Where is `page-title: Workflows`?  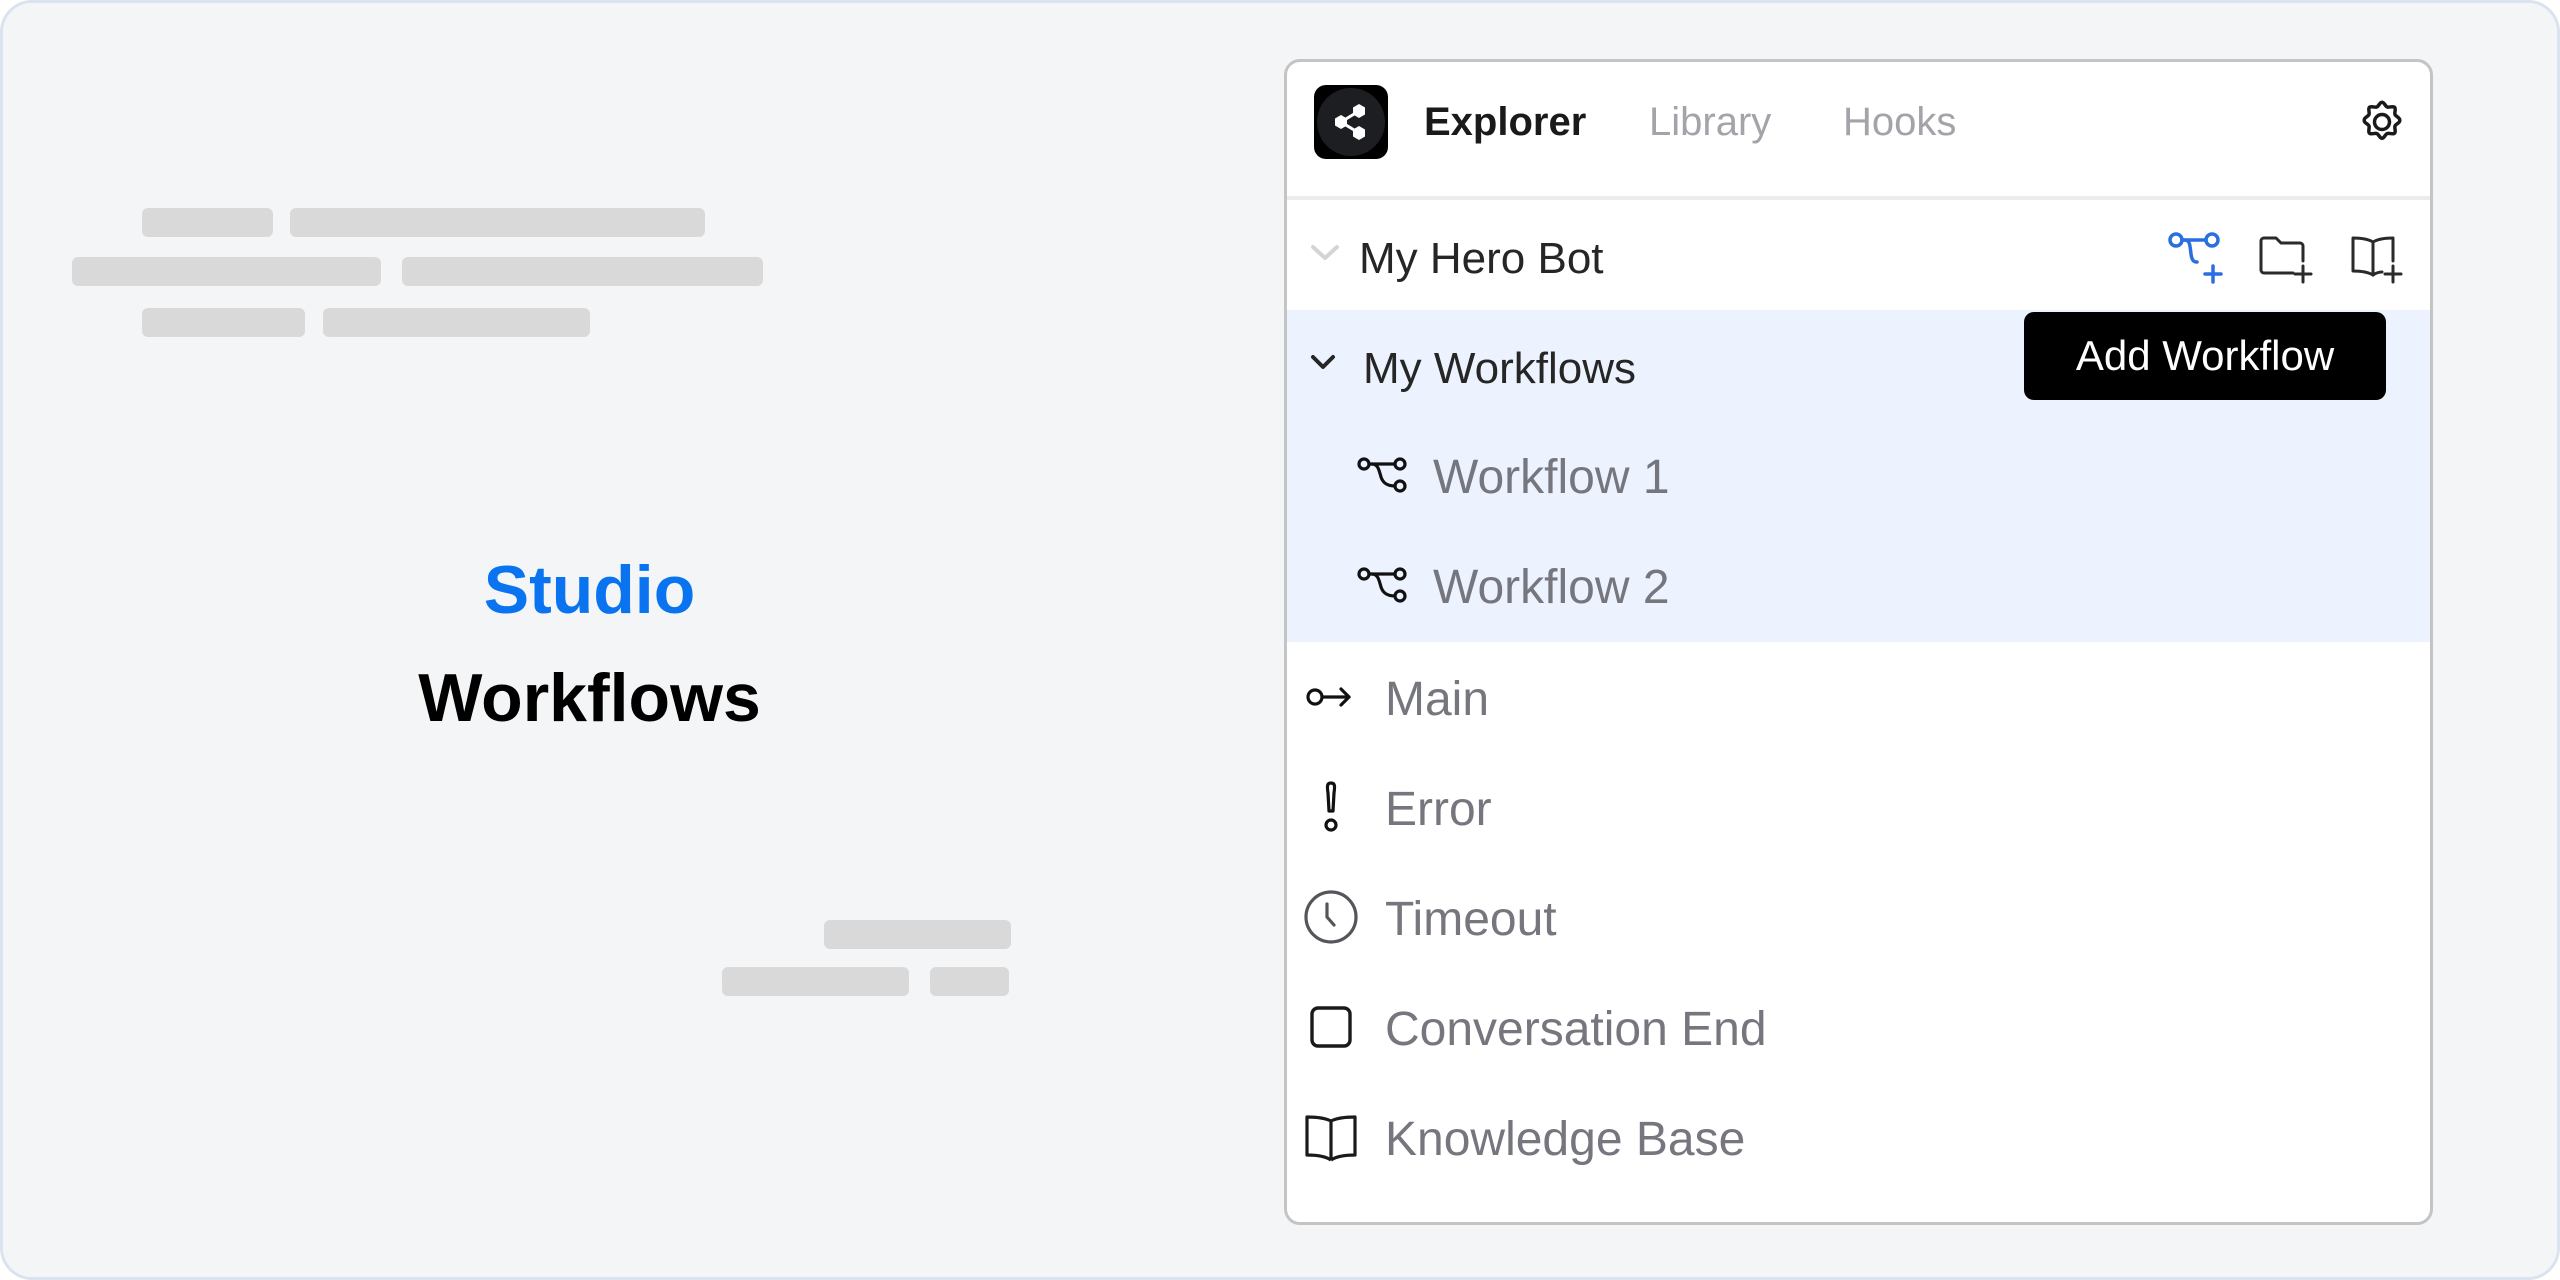 page-title: Workflows is located at coordinates (589, 698).